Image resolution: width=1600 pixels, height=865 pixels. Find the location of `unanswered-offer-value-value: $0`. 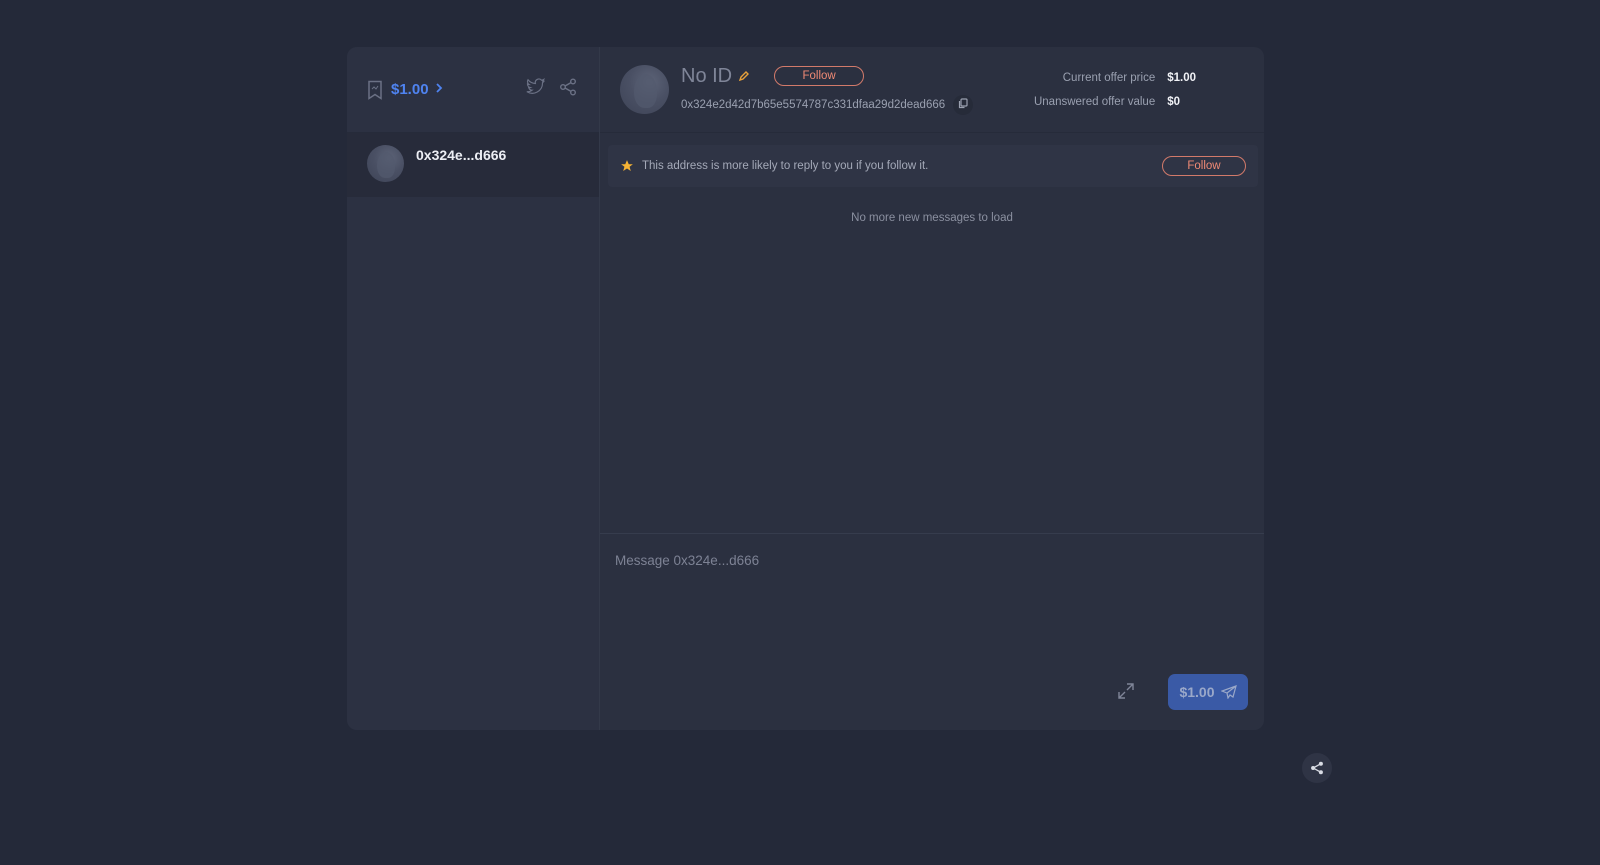

unanswered-offer-value-value: $0 is located at coordinates (1174, 101).